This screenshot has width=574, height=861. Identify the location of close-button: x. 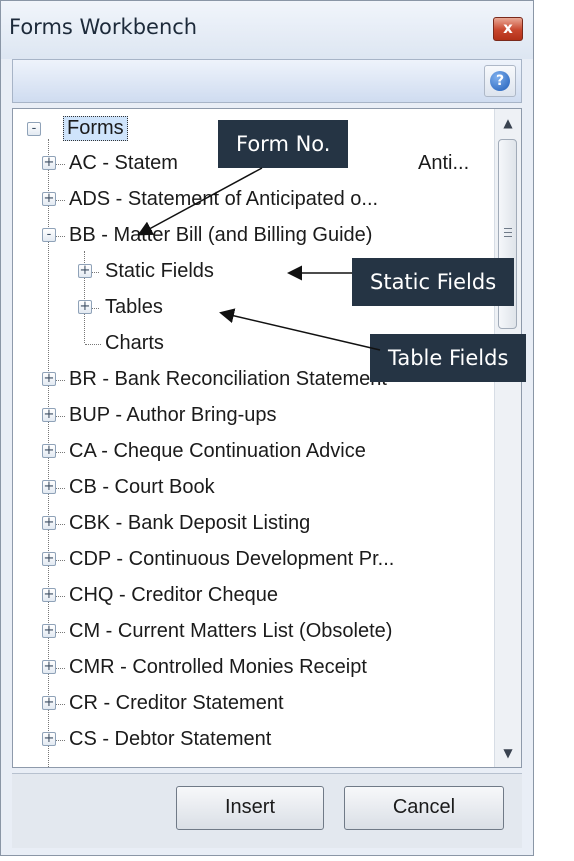
(508, 29).